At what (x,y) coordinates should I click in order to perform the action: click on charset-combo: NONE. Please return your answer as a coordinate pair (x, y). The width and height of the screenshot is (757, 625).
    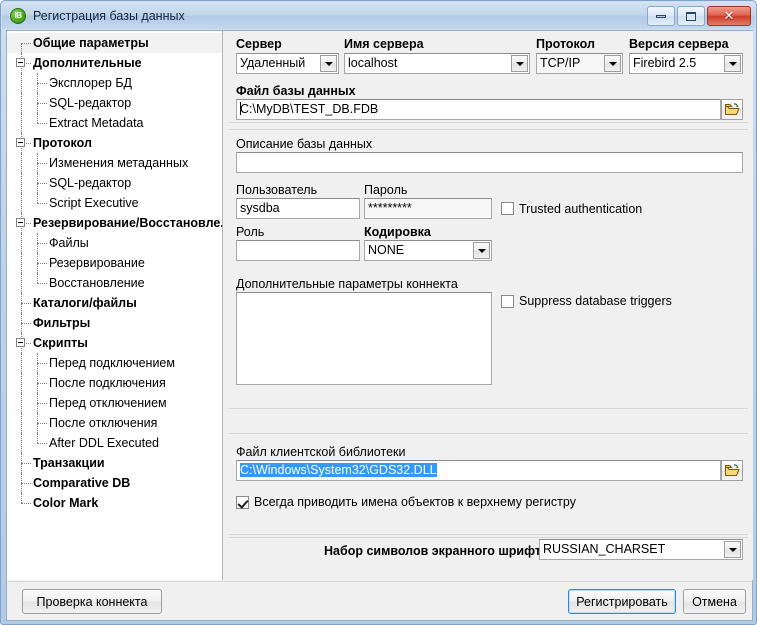
    Looking at the image, I should click on (428, 250).